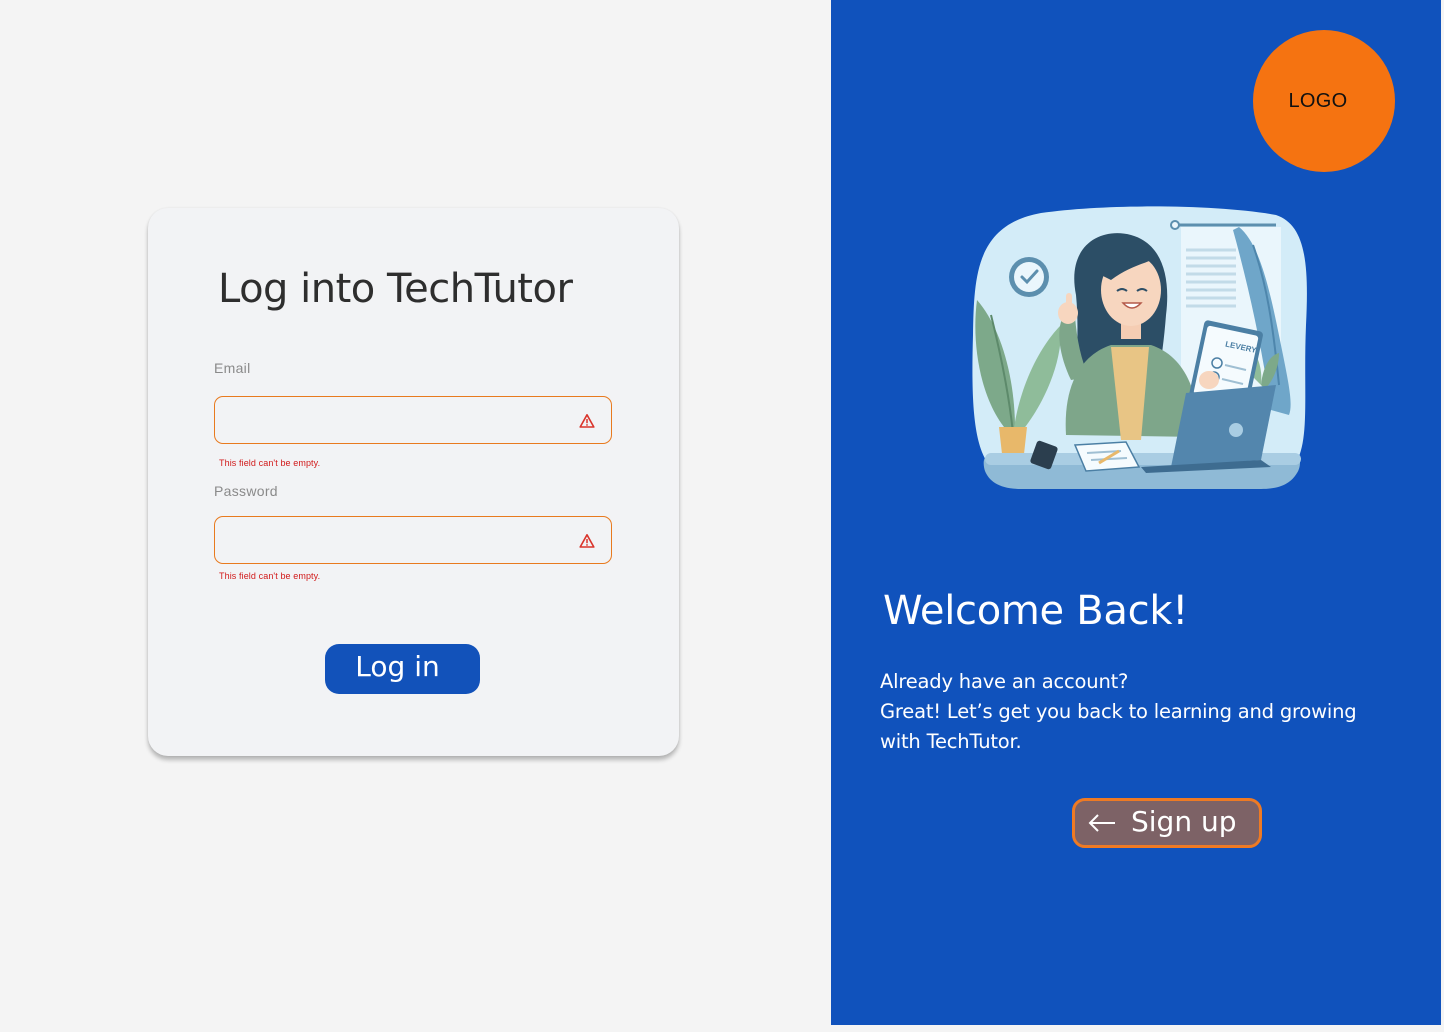 Image resolution: width=1444 pixels, height=1032 pixels. What do you see at coordinates (1035, 611) in the screenshot?
I see `welcome-title: Welcome Back!` at bounding box center [1035, 611].